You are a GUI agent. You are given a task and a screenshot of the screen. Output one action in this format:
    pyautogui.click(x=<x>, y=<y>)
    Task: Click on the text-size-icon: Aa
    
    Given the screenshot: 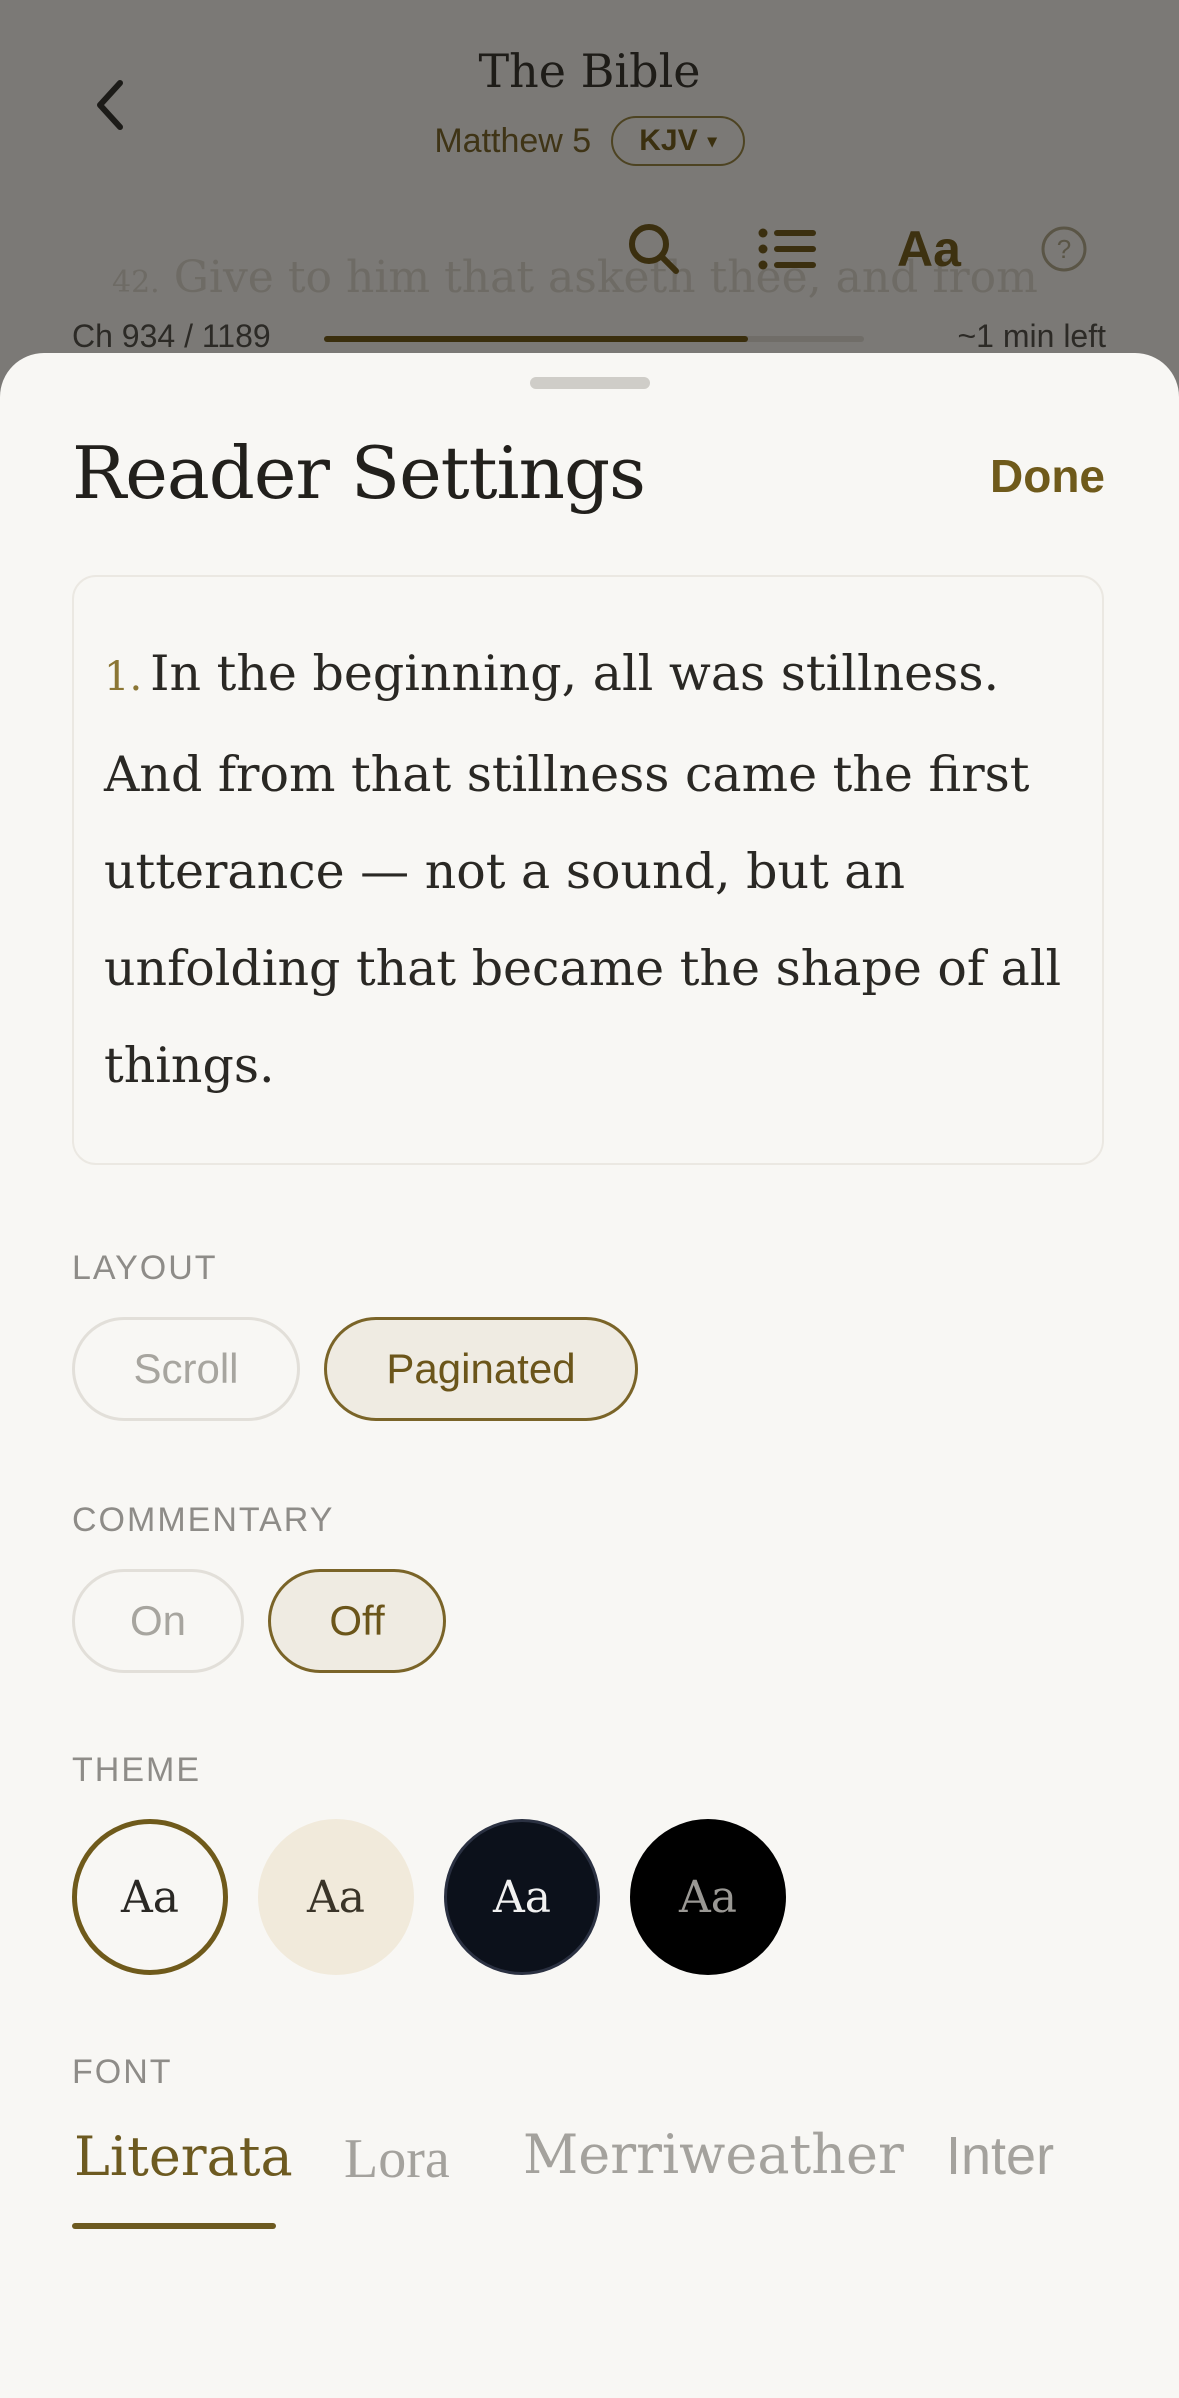 What is the action you would take?
    pyautogui.click(x=929, y=249)
    